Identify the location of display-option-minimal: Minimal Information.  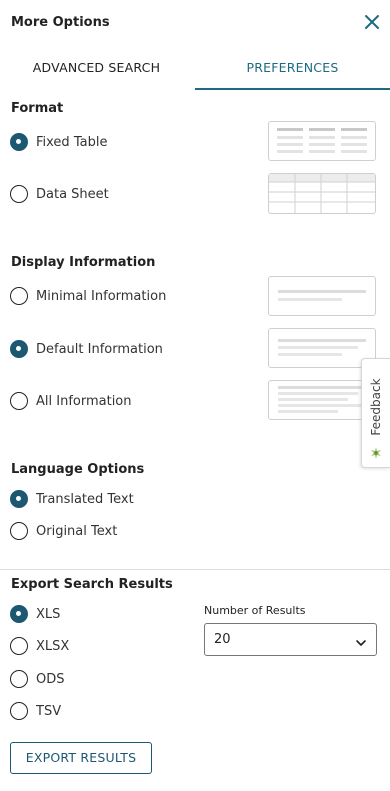
(88, 296).